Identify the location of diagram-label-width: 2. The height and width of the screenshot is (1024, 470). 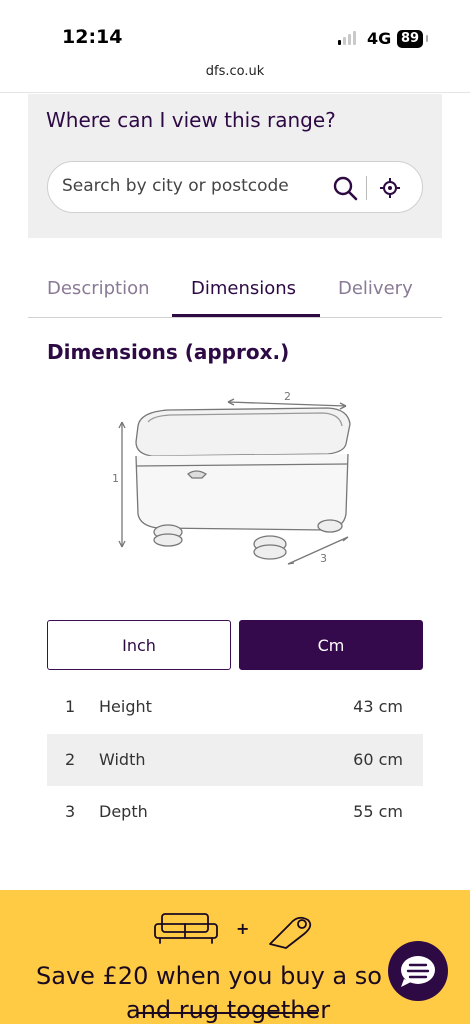
(287, 396).